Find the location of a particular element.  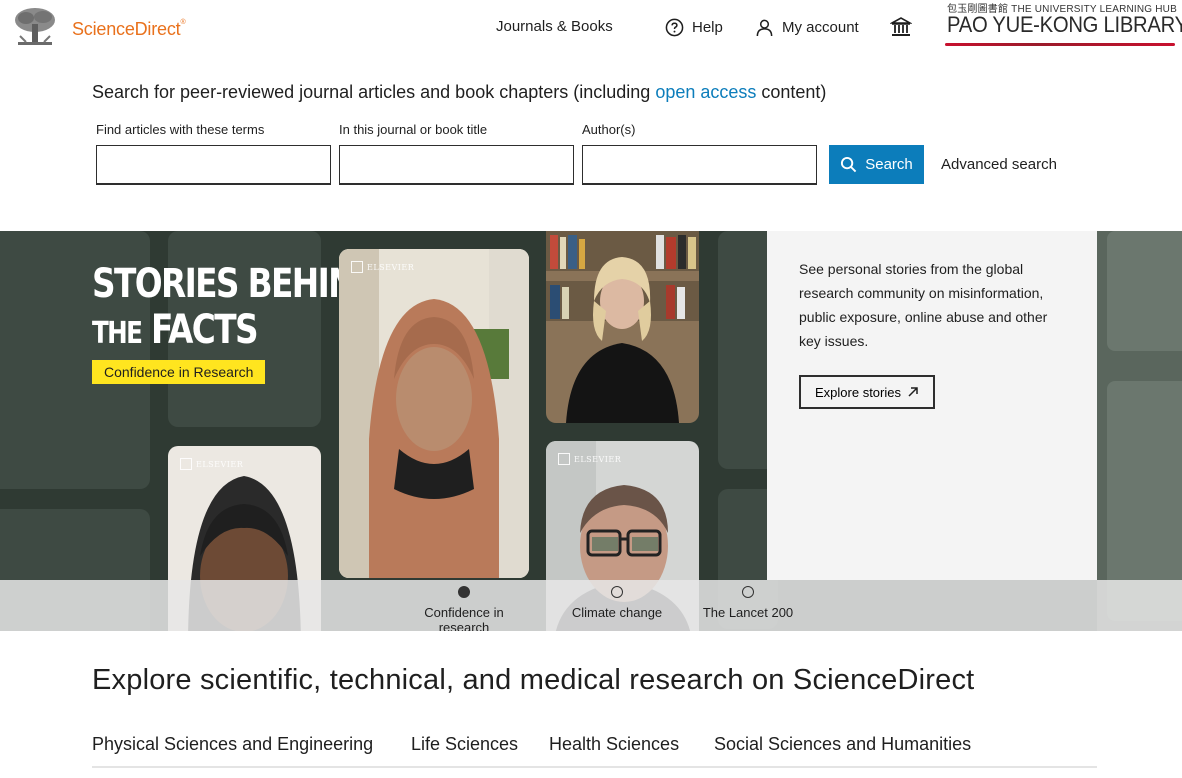

tab-physical-sciences: Physical Sciences and Engineering is located at coordinates (232, 744).